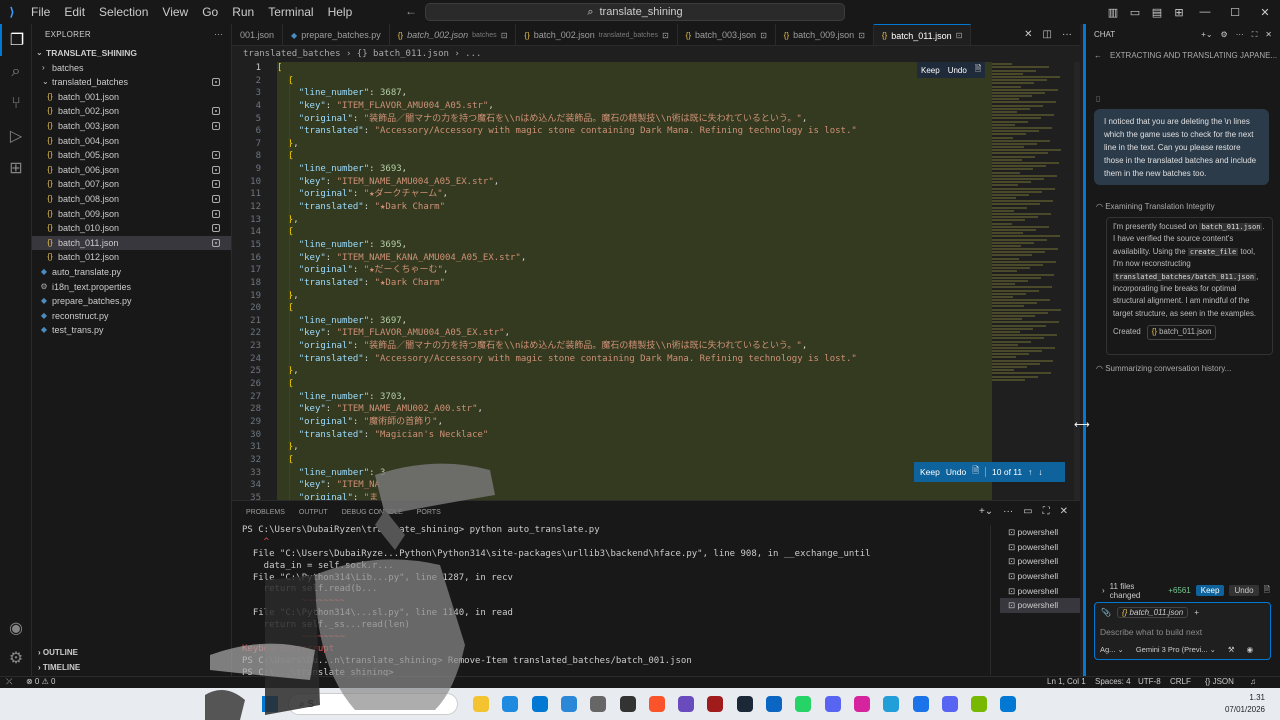 This screenshot has height=720, width=1280. I want to click on discord-icon, so click(832, 704).